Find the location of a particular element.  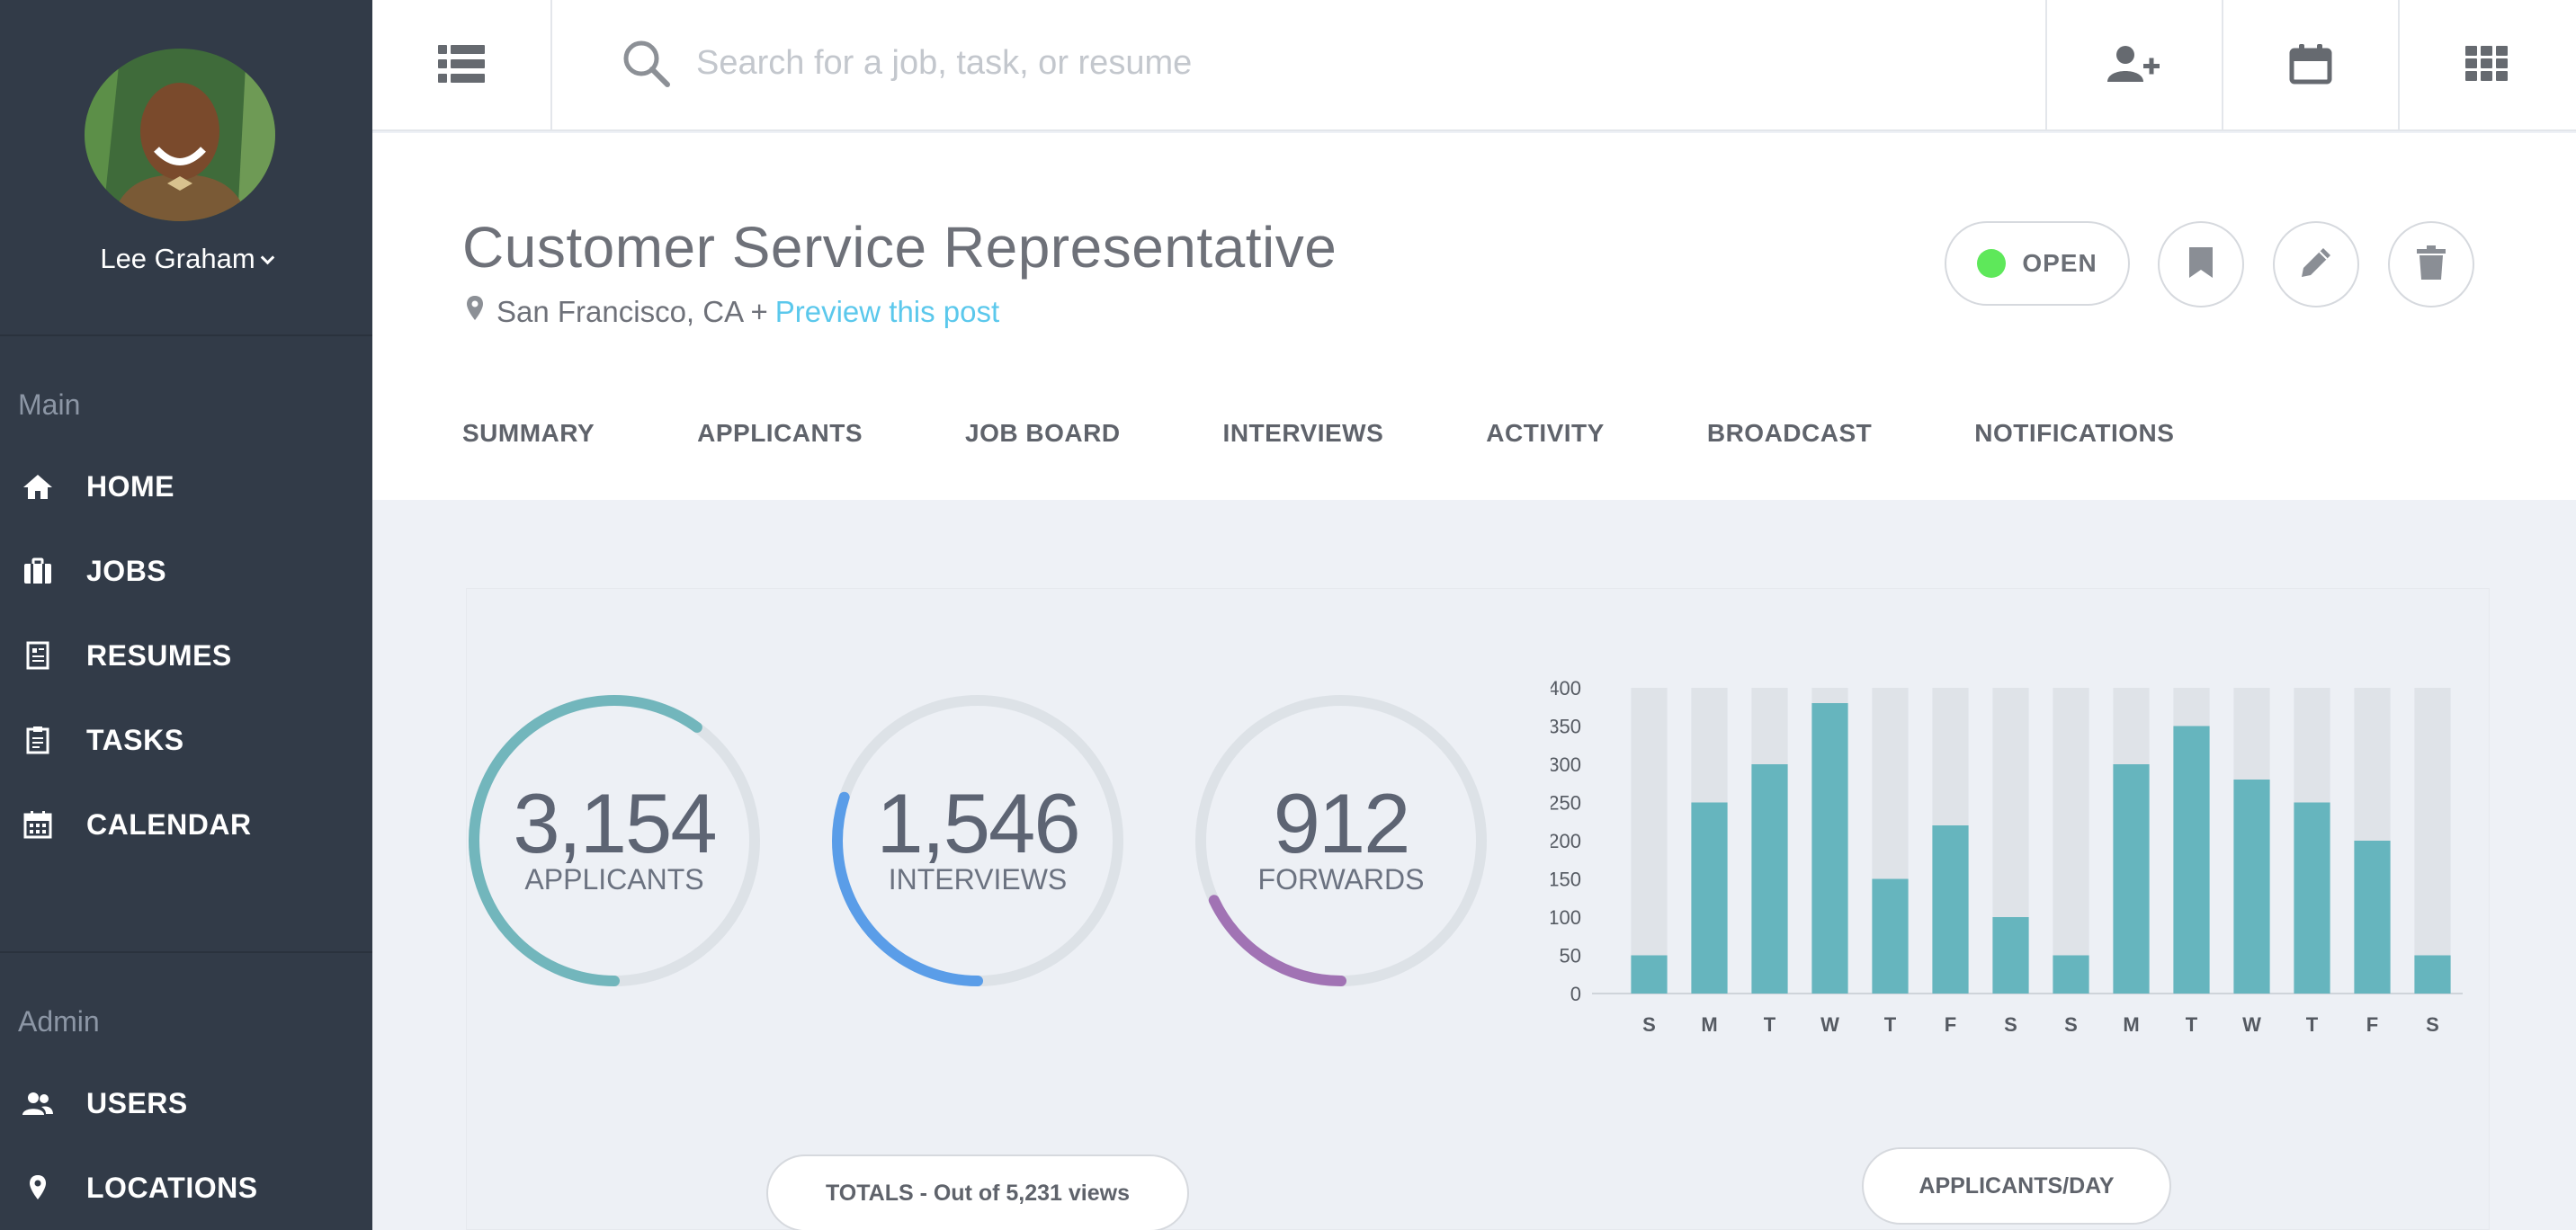

stat-ring-forwards: 912 FORWARDS is located at coordinates (1341, 841).